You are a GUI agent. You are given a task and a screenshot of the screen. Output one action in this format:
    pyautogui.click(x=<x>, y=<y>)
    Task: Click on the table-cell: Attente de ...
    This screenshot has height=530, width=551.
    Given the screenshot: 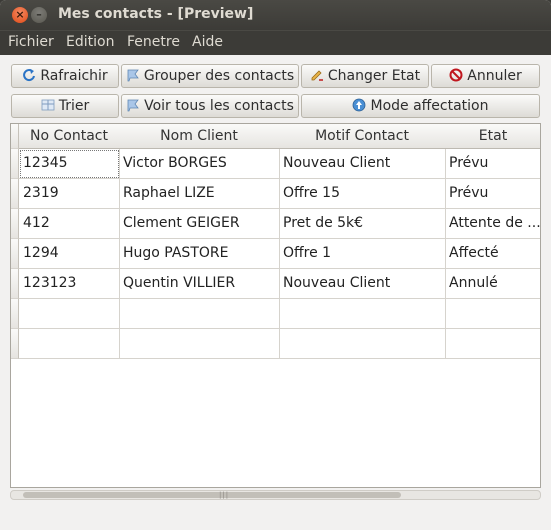 What is the action you would take?
    pyautogui.click(x=492, y=224)
    